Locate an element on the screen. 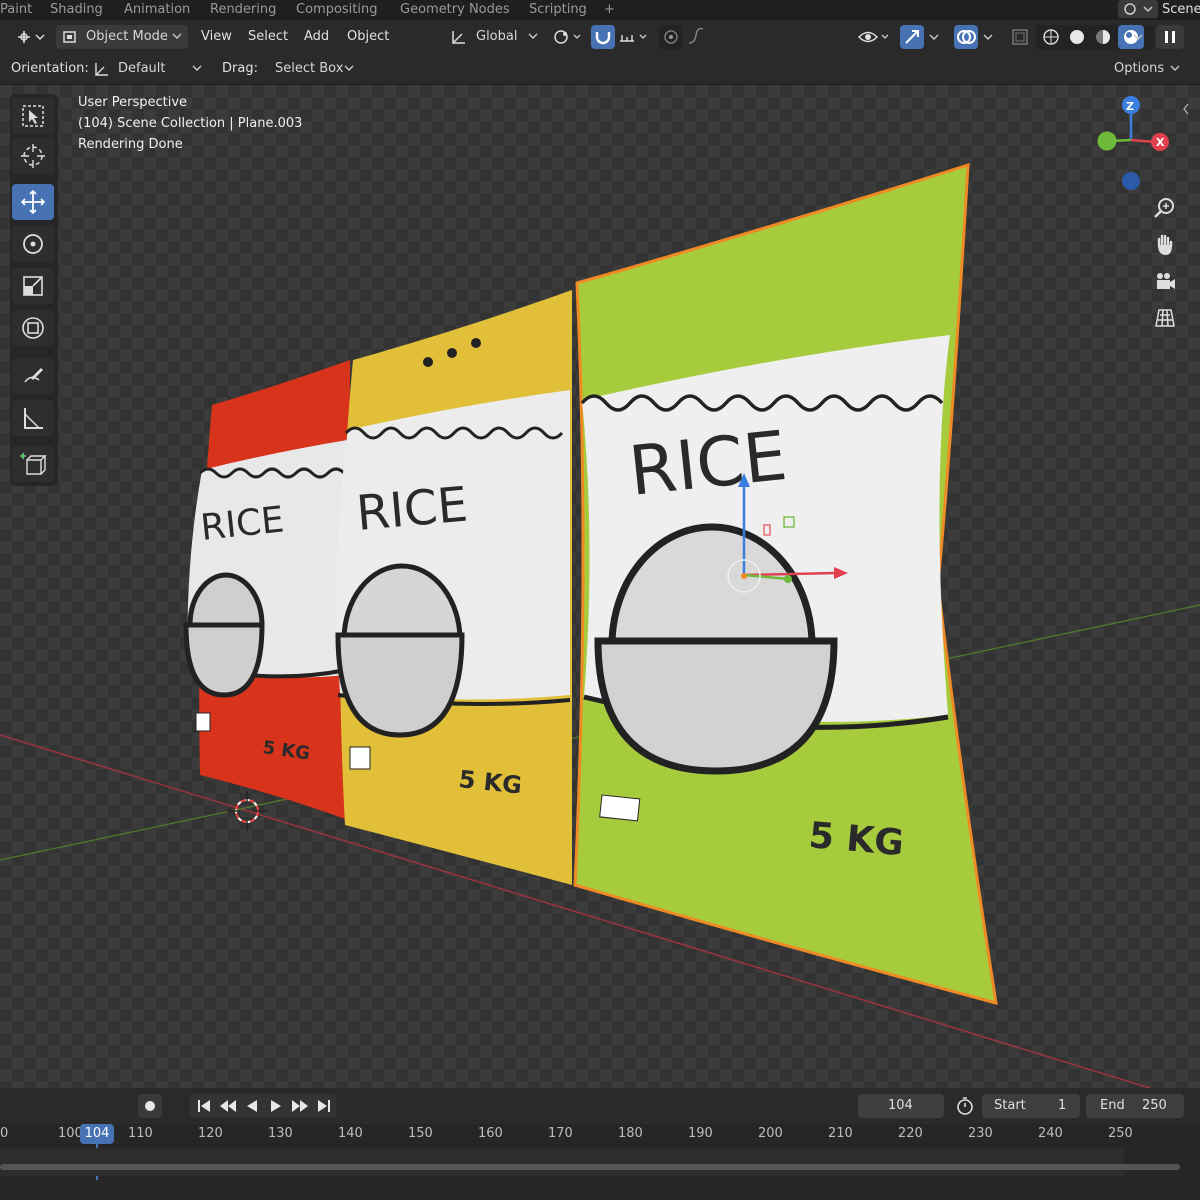 This screenshot has height=1200, width=1200. gizmo-icon is located at coordinates (912, 37).